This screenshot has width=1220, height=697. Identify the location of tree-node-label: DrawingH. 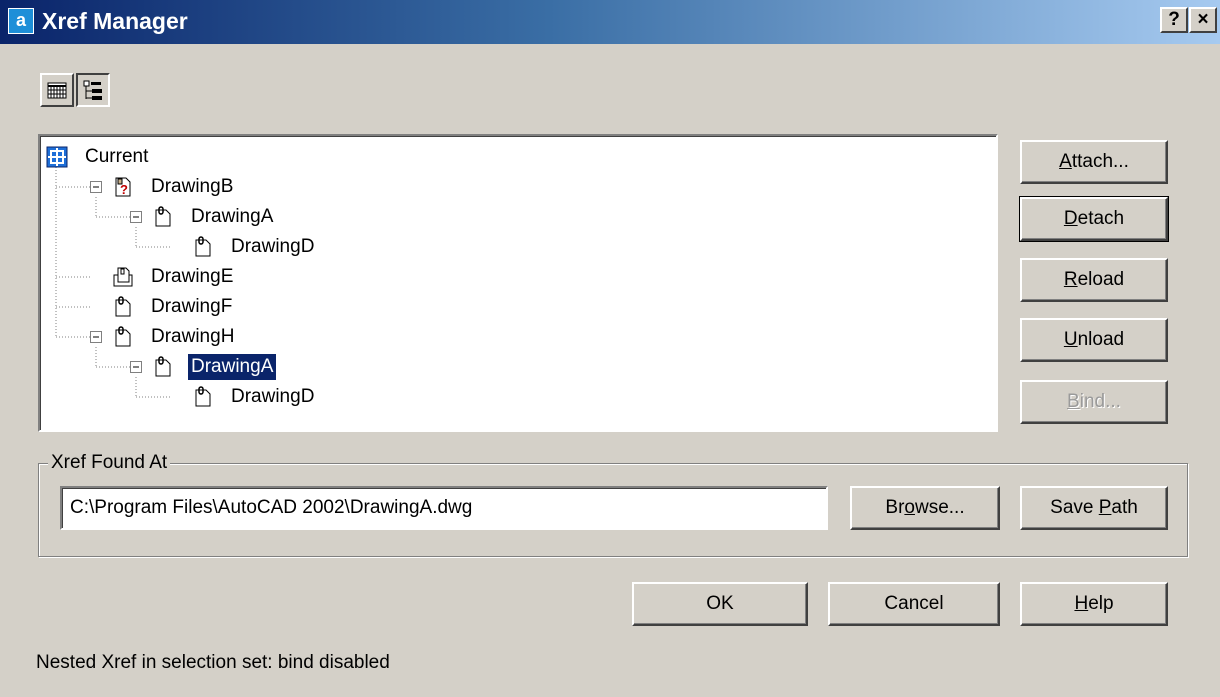
(193, 336).